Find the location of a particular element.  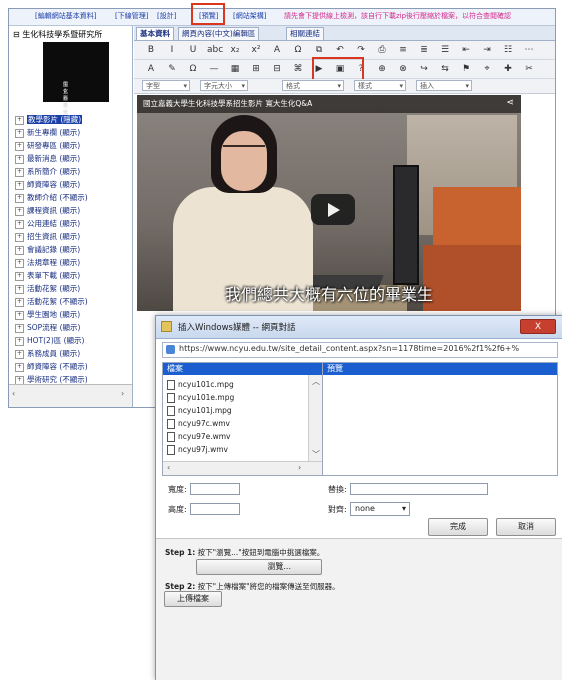

share-icon: ⋖ is located at coordinates (510, 103).